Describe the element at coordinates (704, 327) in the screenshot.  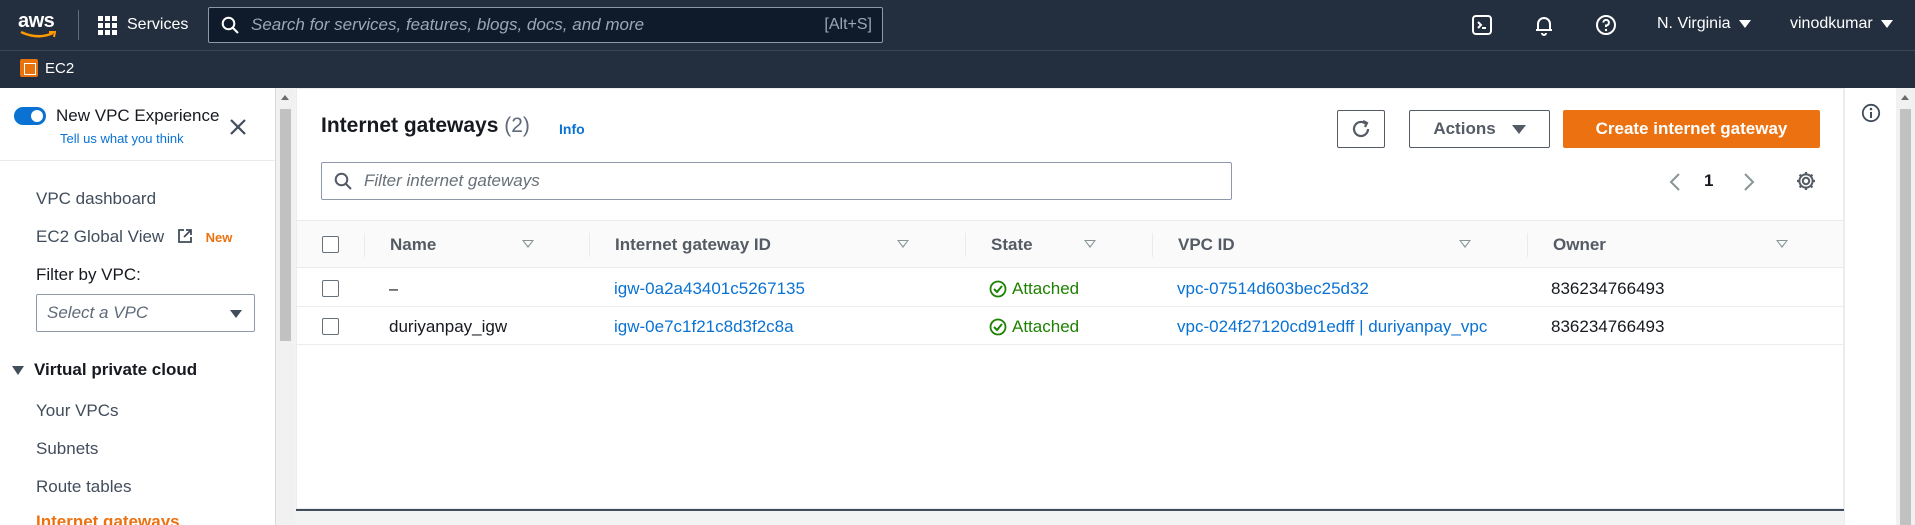
I see `gateway-id-link: igw-0e7c1f21c8d3f2c8a` at that location.